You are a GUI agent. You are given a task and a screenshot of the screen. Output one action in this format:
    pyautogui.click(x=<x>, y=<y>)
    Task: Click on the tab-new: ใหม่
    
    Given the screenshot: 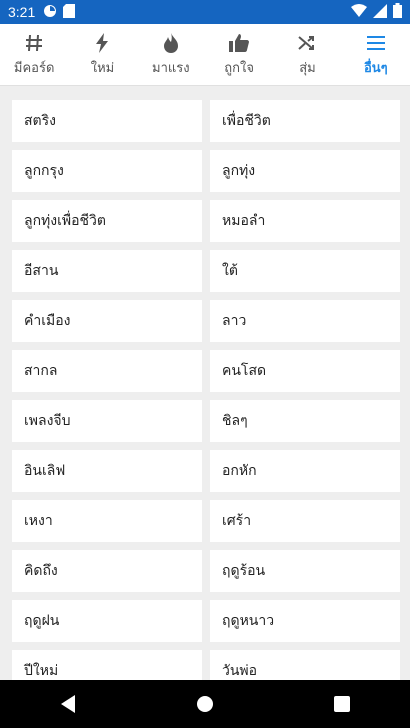 What is the action you would take?
    pyautogui.click(x=102, y=54)
    